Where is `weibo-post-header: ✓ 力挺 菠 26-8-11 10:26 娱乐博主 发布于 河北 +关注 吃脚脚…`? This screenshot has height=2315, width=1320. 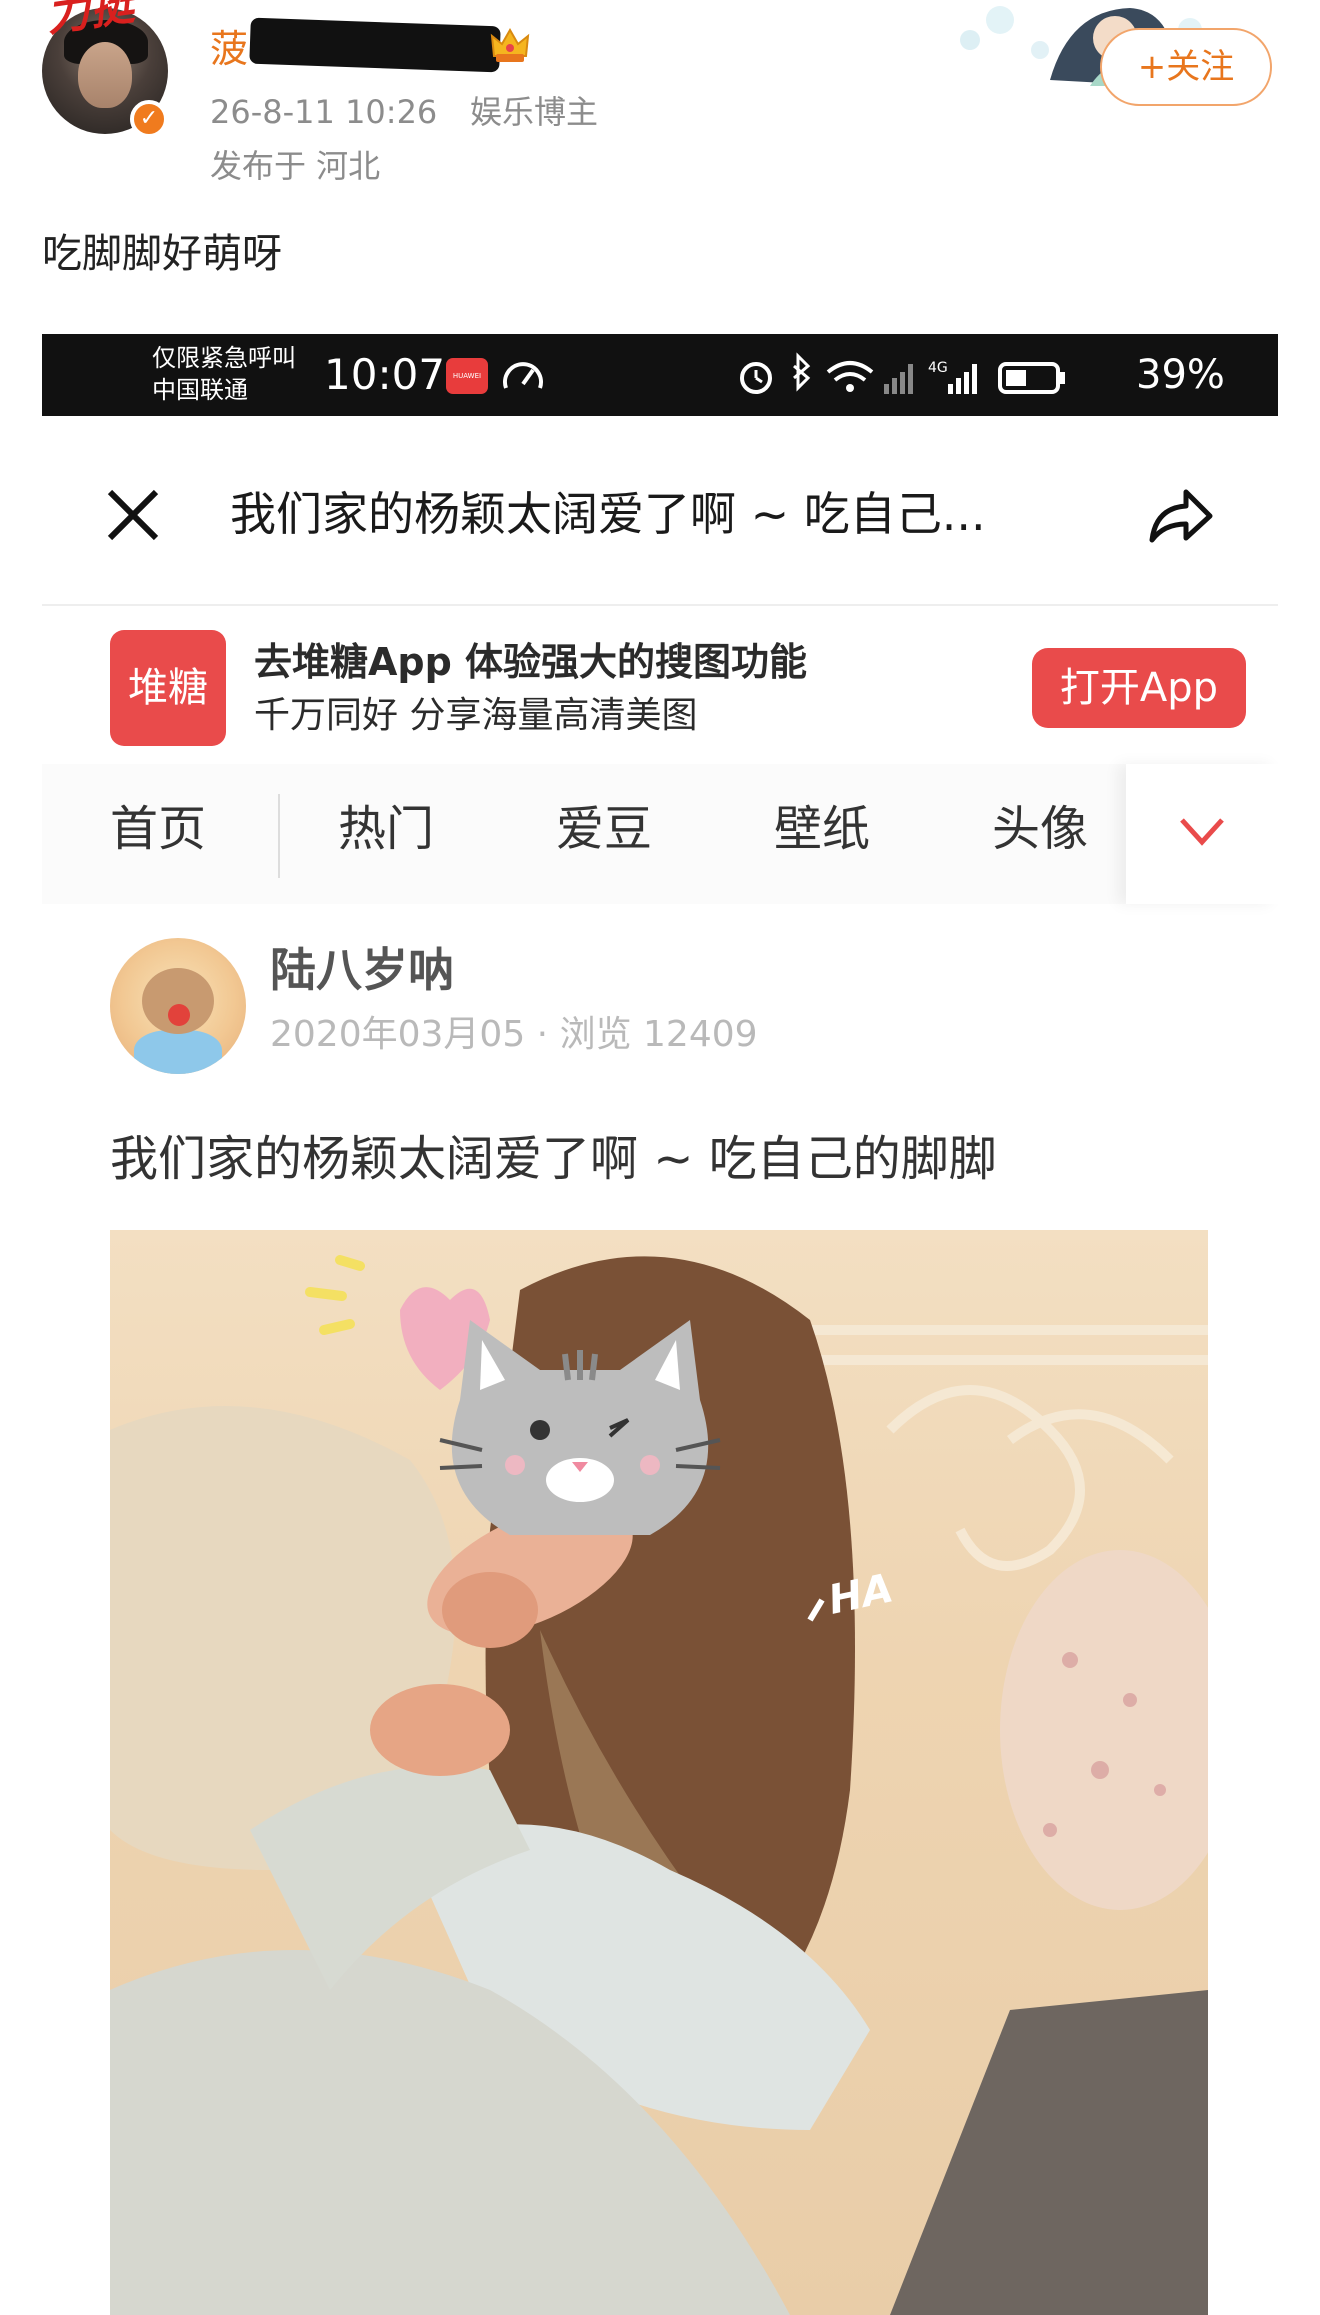
weibo-post-header: ✓ 力挺 菠 26-8-11 10:26 娱乐博主 发布于 河北 +关注 吃脚脚… is located at coordinates (660, 138).